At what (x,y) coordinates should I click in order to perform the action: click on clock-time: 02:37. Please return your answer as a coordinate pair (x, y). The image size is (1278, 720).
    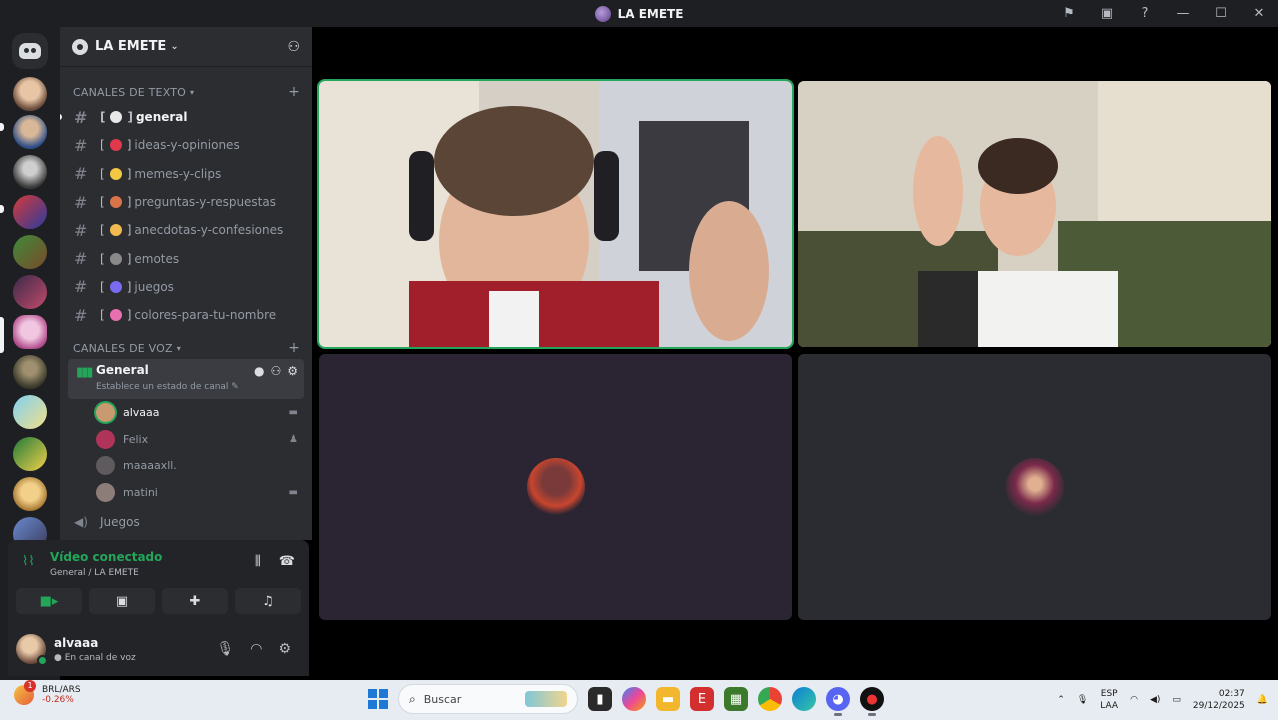
    Looking at the image, I should click on (1231, 694).